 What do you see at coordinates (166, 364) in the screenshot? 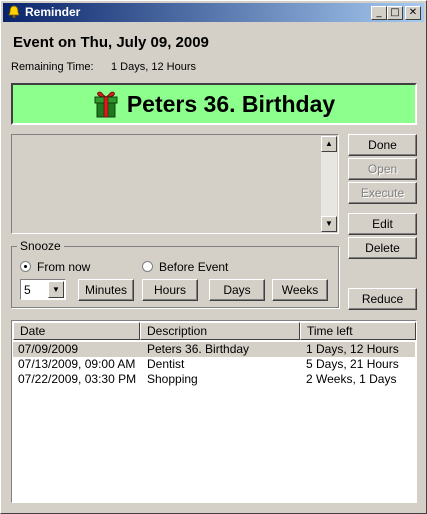
I see `list-item-description: Dentist` at bounding box center [166, 364].